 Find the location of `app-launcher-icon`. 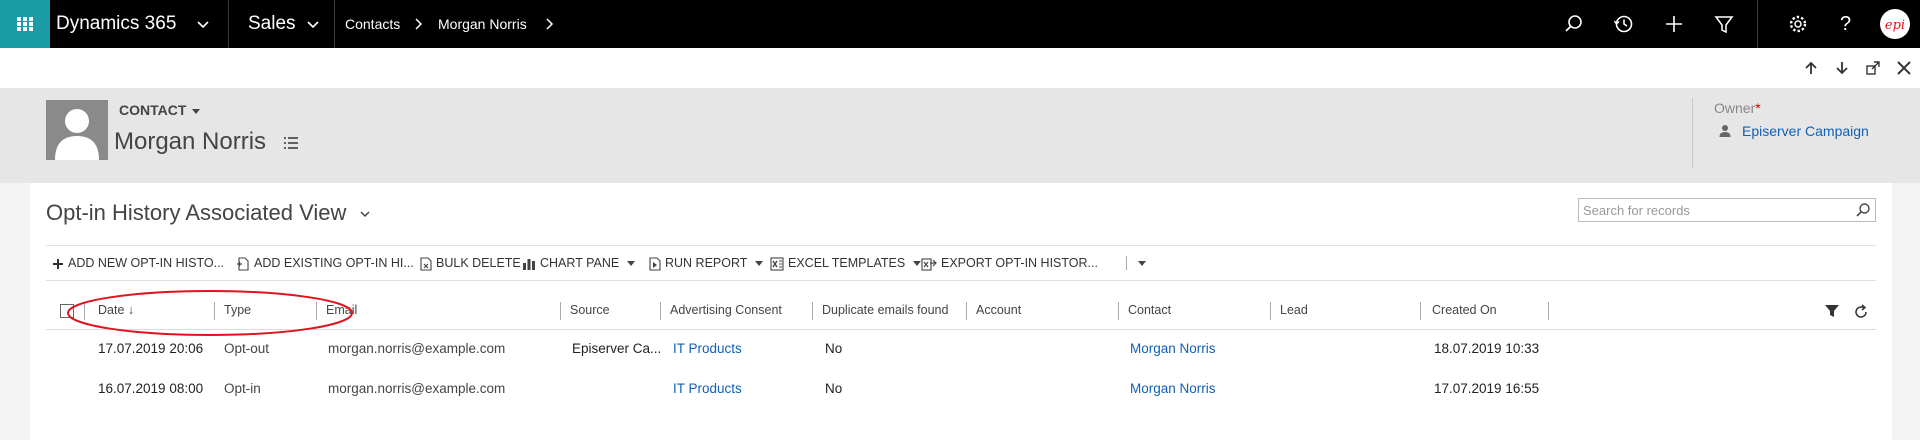

app-launcher-icon is located at coordinates (25, 24).